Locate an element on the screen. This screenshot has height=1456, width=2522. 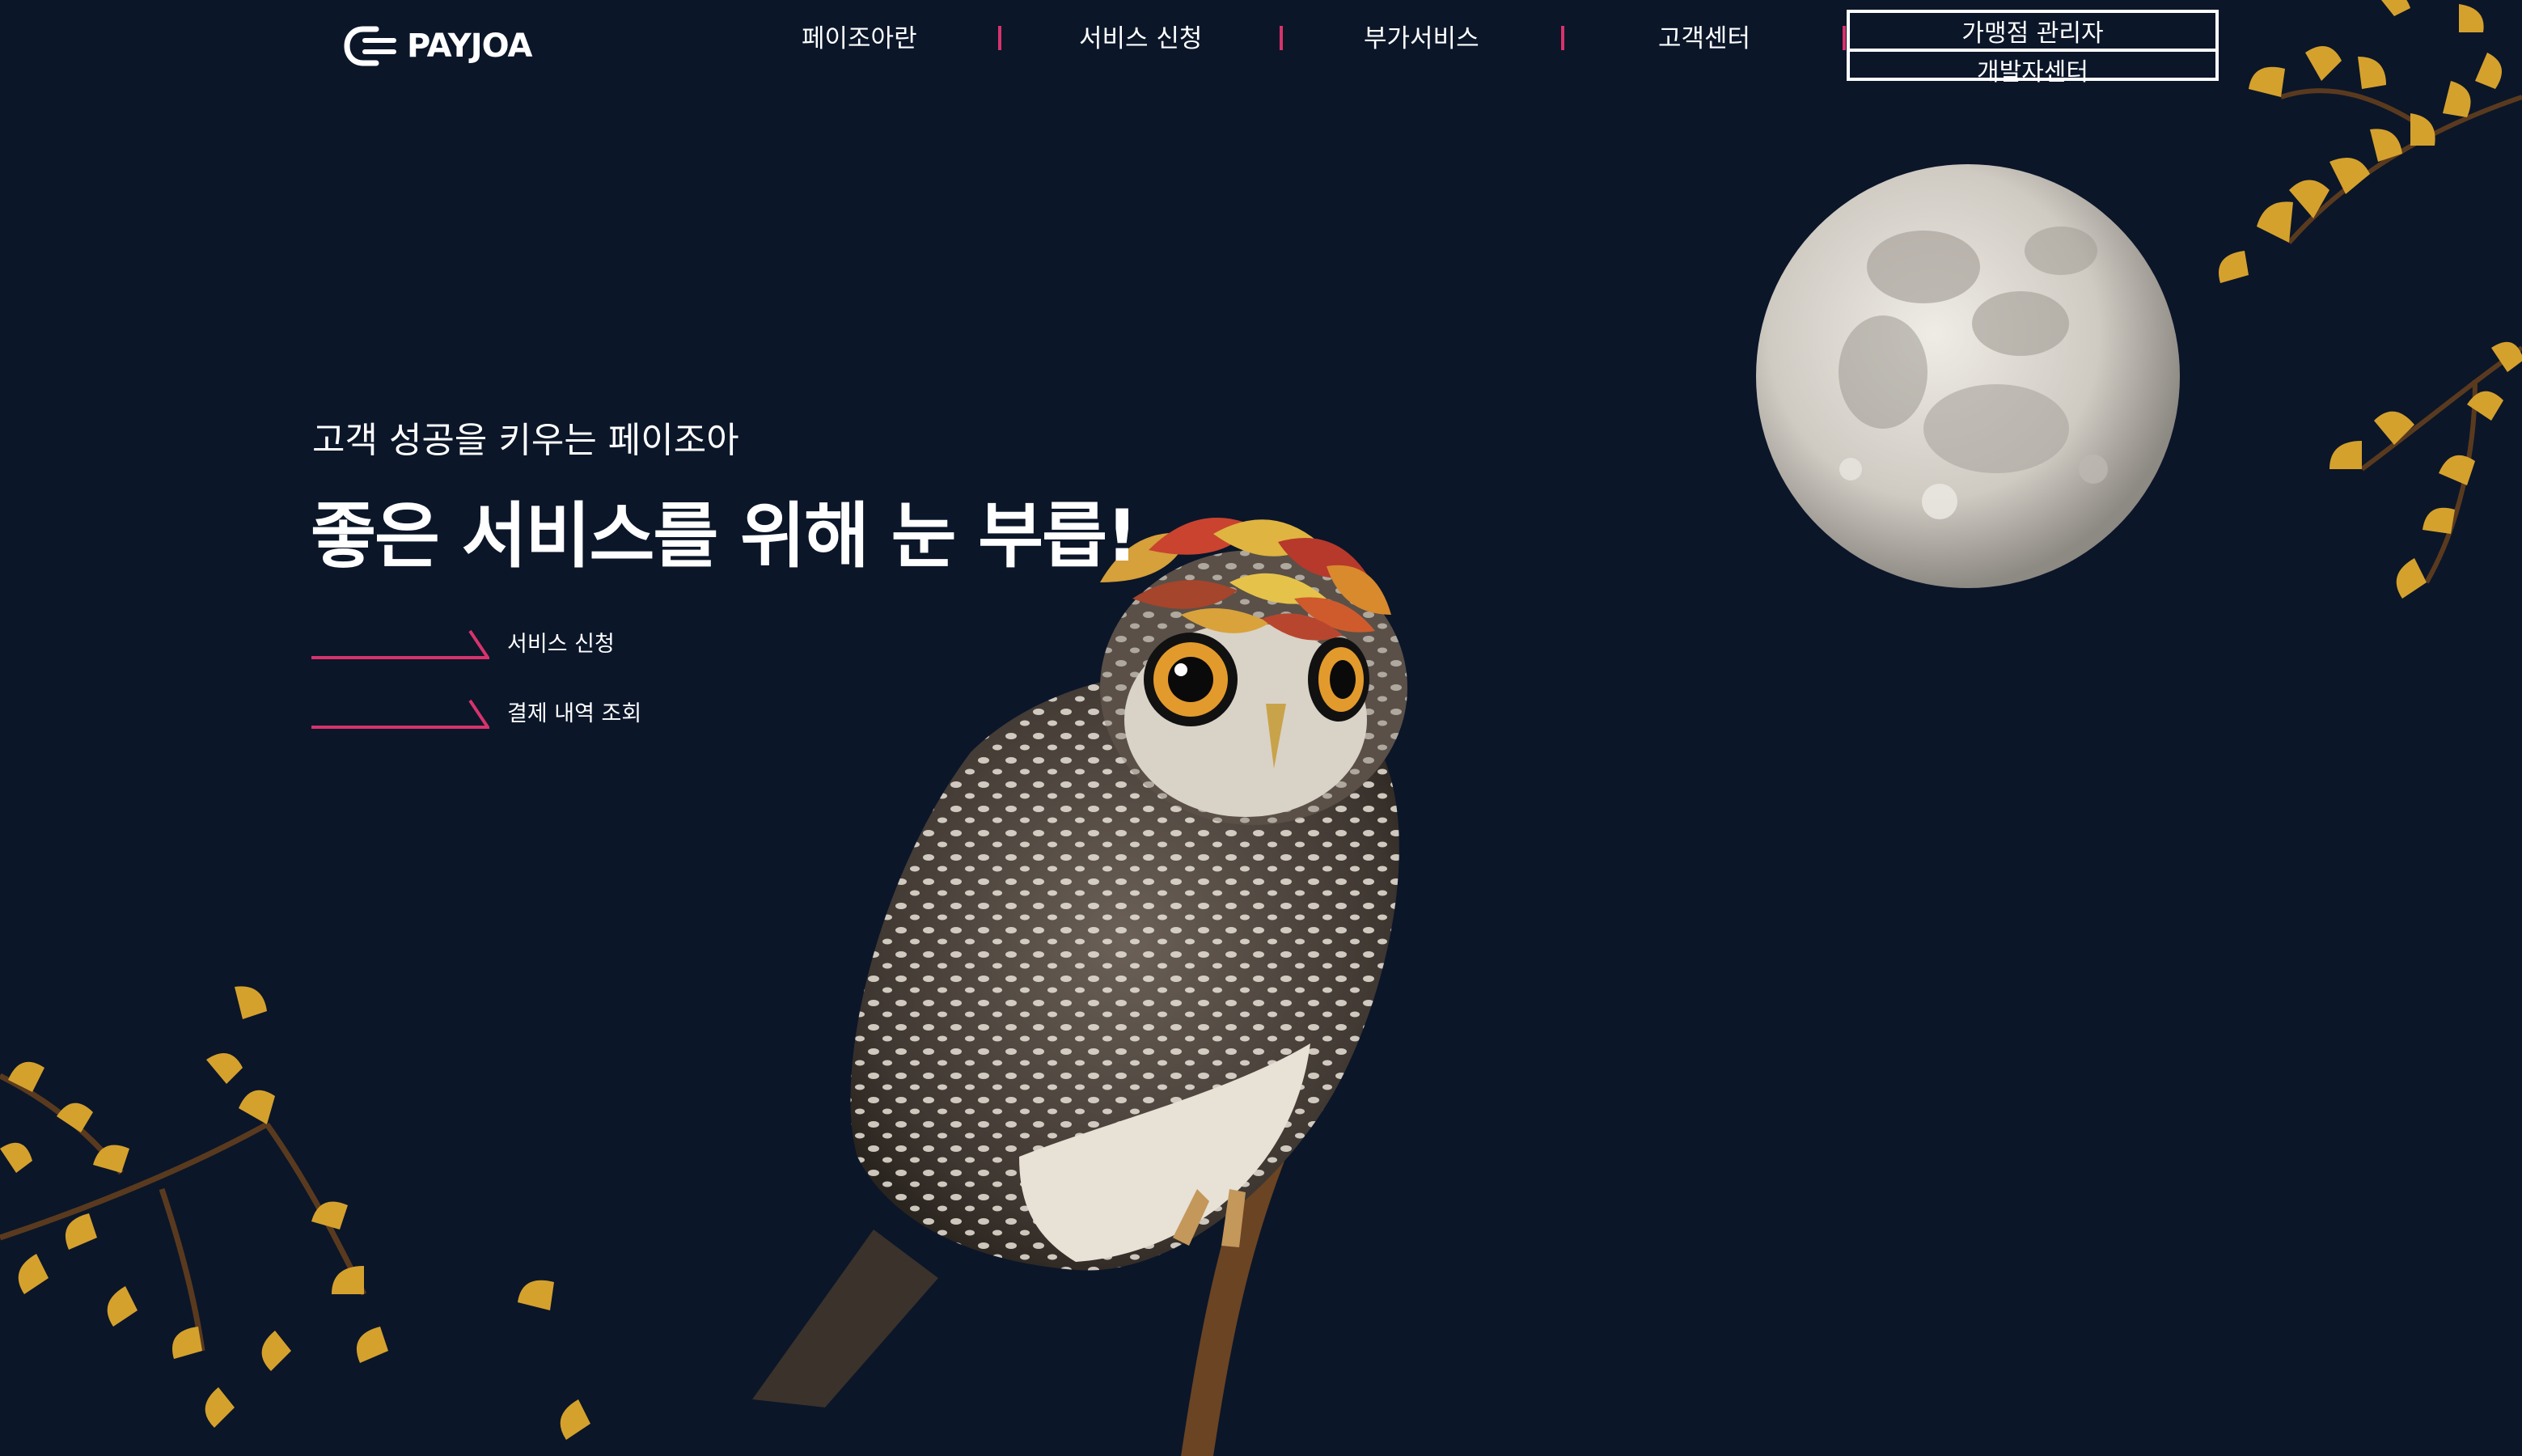
payment-history-cta: 결제 내역 조회 is located at coordinates (476, 712).